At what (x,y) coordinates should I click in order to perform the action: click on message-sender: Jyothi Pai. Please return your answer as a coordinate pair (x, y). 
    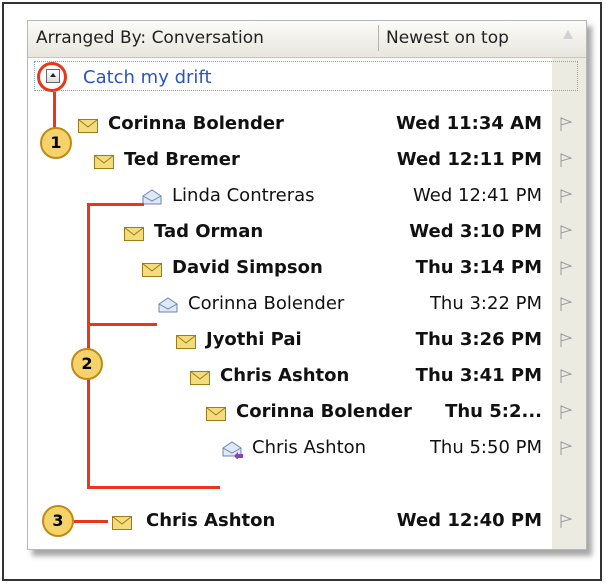
    Looking at the image, I should click on (254, 339).